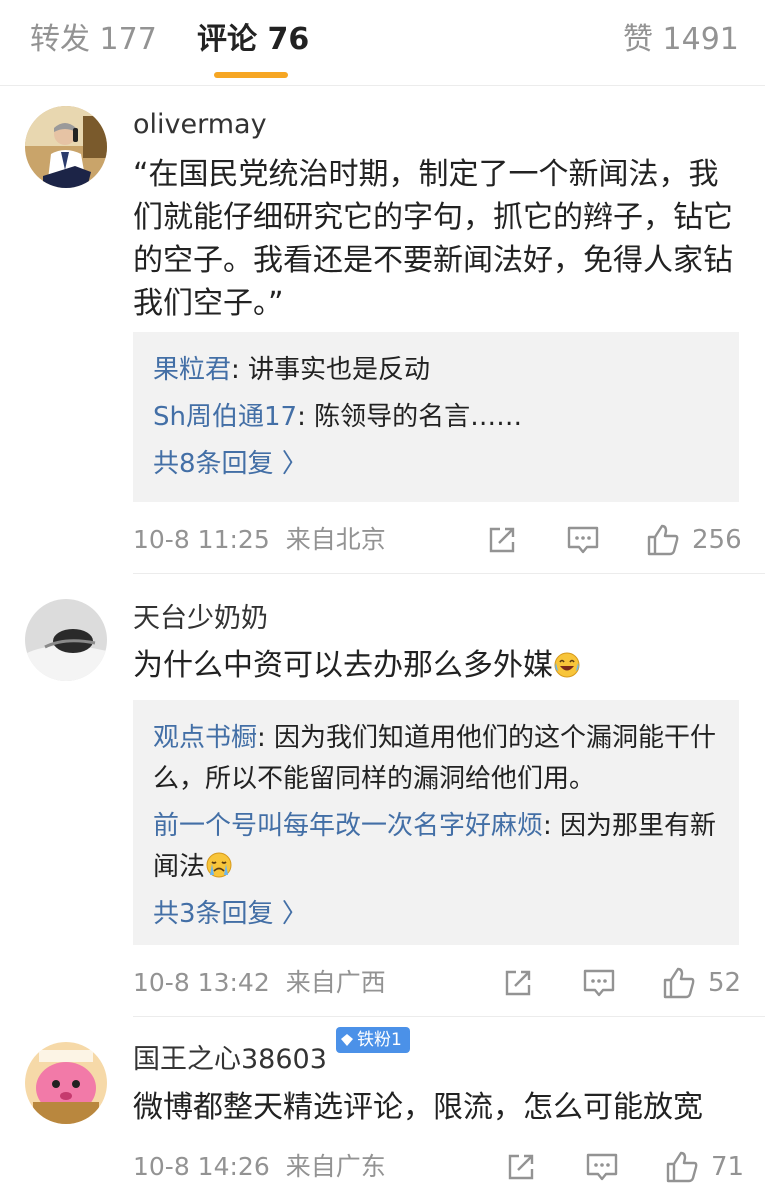  What do you see at coordinates (200, 125) in the screenshot?
I see `comment-username: olivermay` at bounding box center [200, 125].